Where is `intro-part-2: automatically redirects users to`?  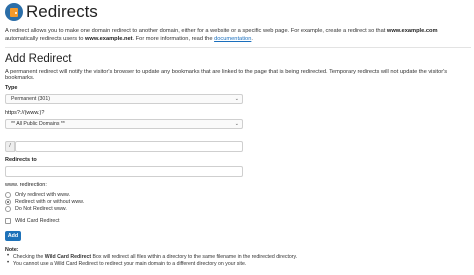 intro-part-2: automatically redirects users to is located at coordinates (45, 39).